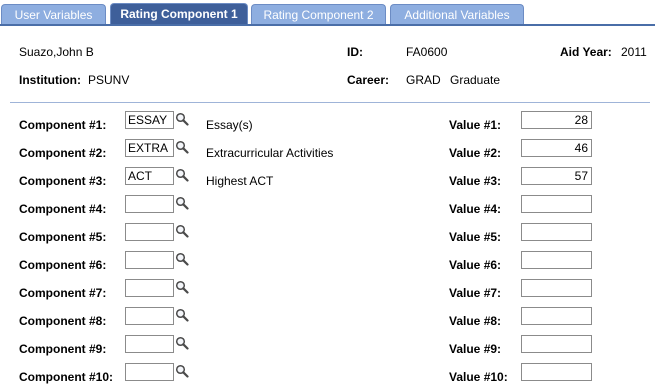 This screenshot has height=392, width=655. Describe the element at coordinates (556, 372) in the screenshot. I see `value-10-input` at that location.